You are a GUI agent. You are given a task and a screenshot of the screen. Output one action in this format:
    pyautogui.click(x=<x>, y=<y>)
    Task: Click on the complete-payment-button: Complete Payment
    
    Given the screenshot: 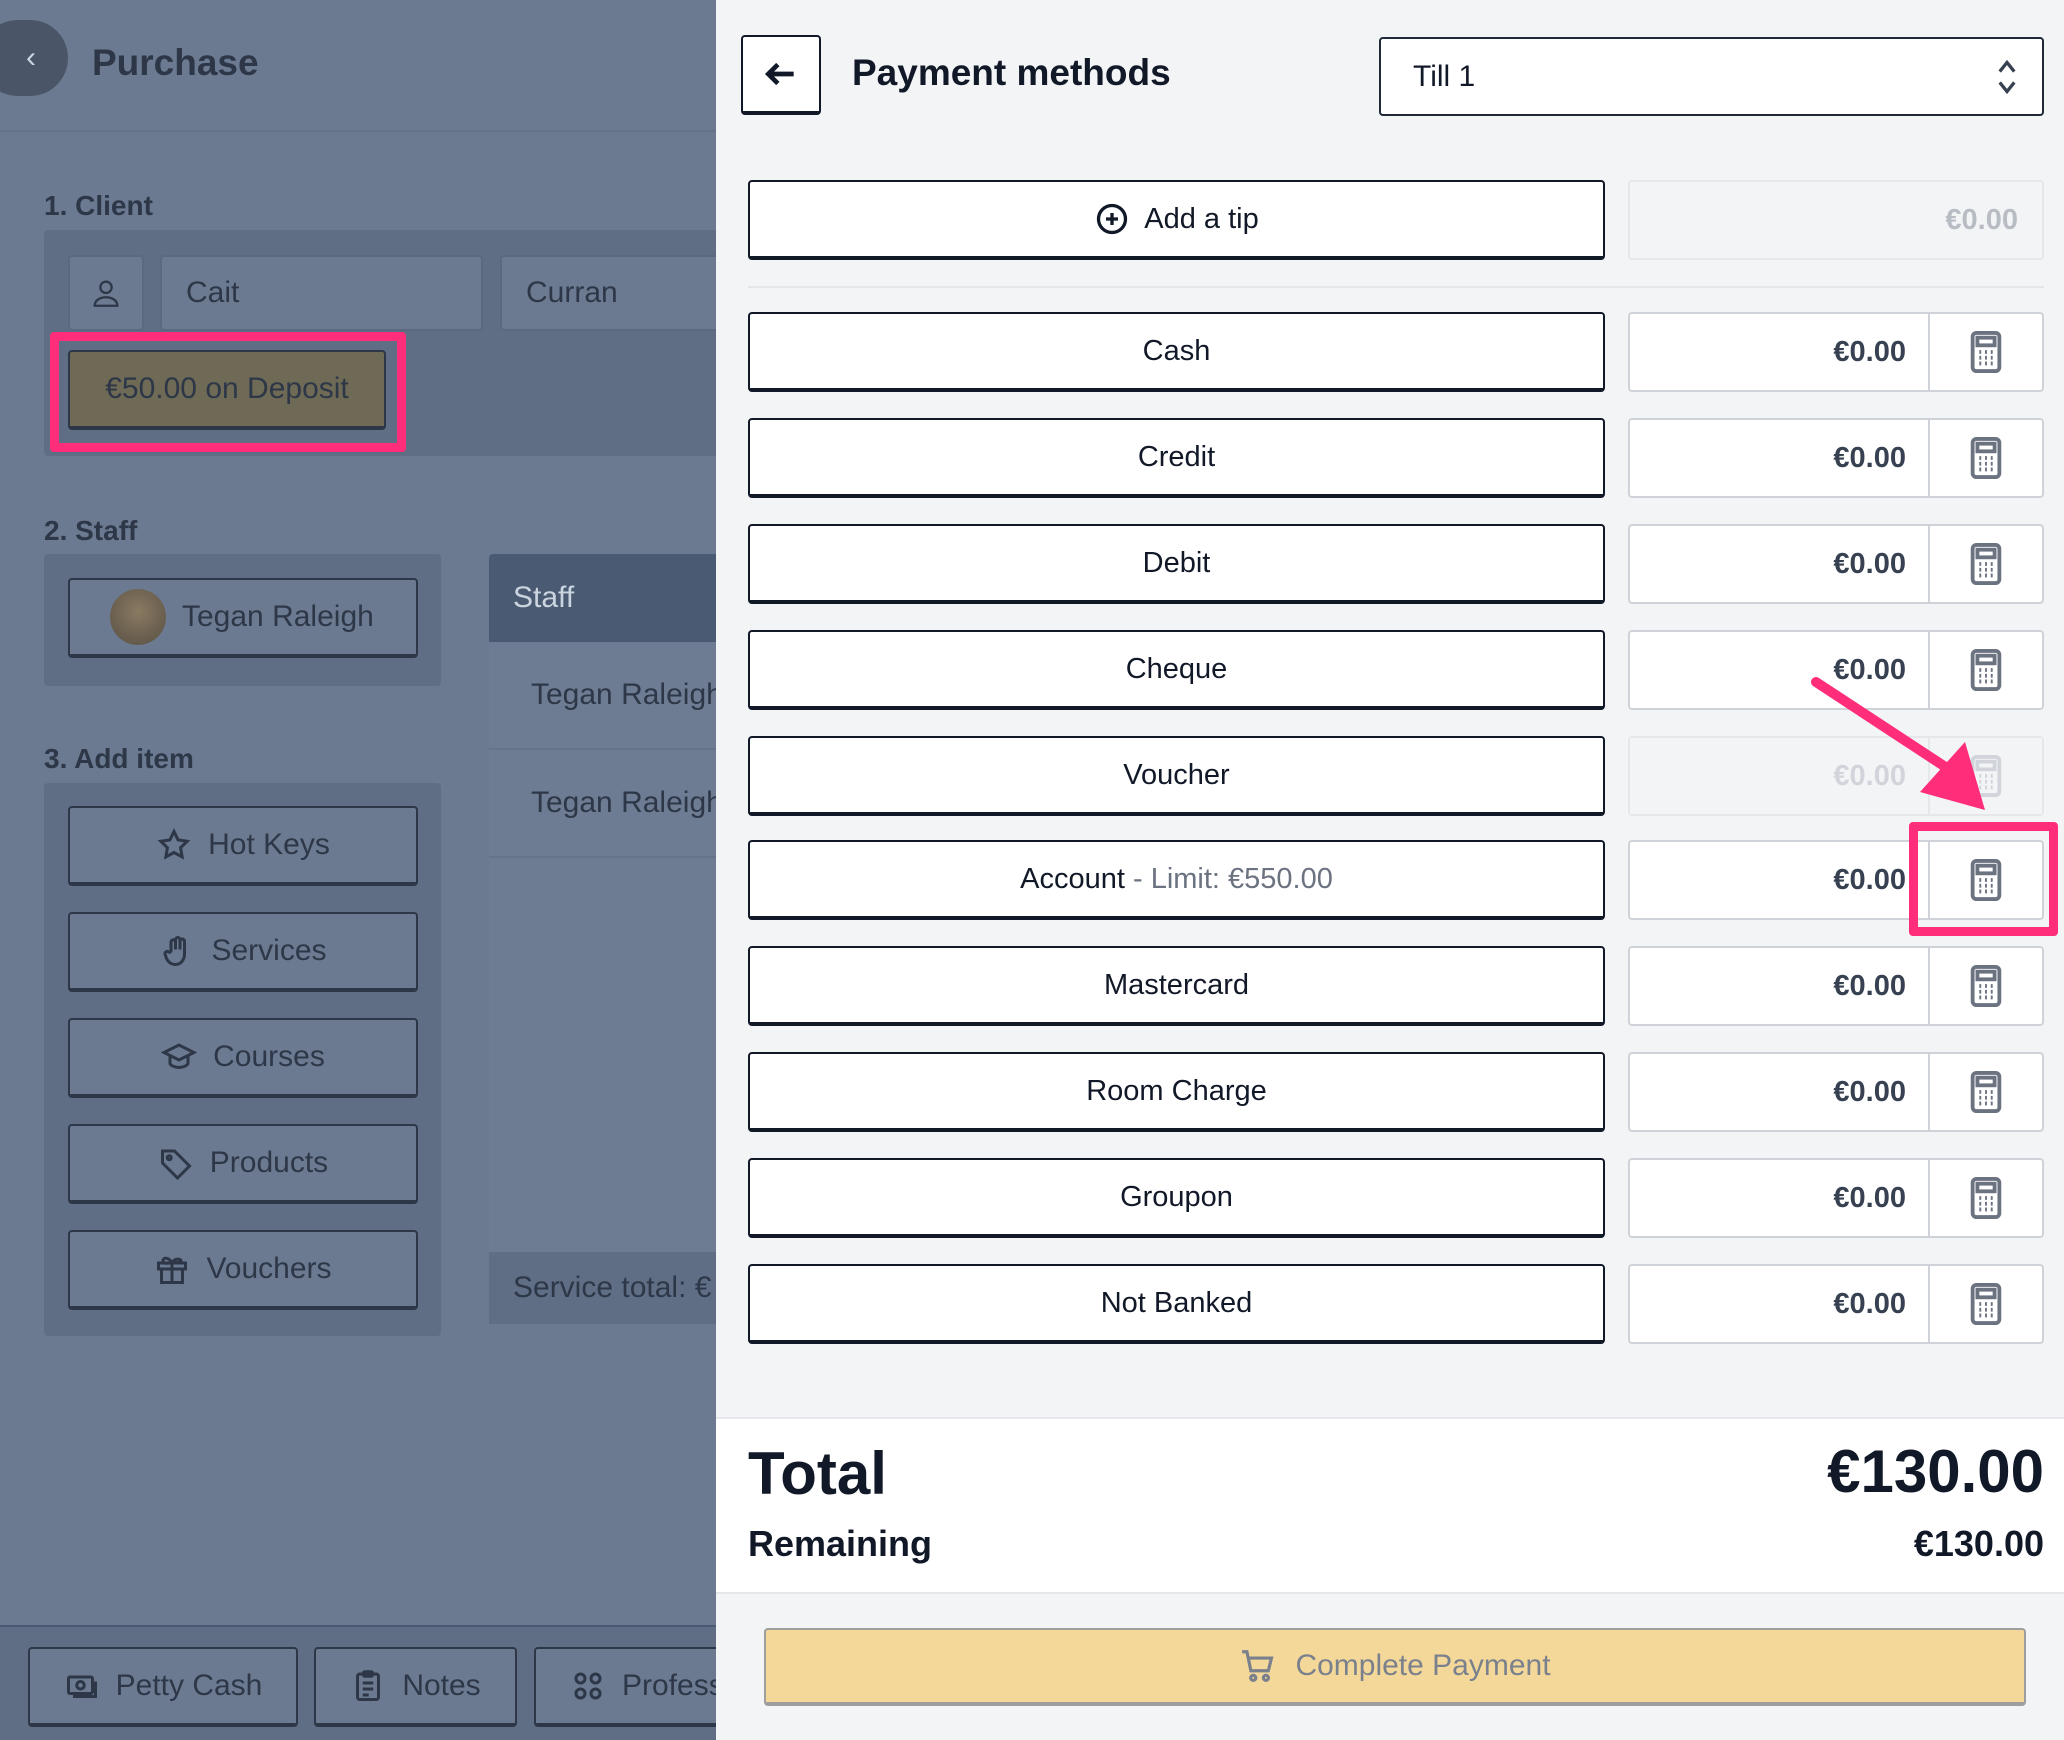 What is the action you would take?
    pyautogui.click(x=1395, y=1667)
    